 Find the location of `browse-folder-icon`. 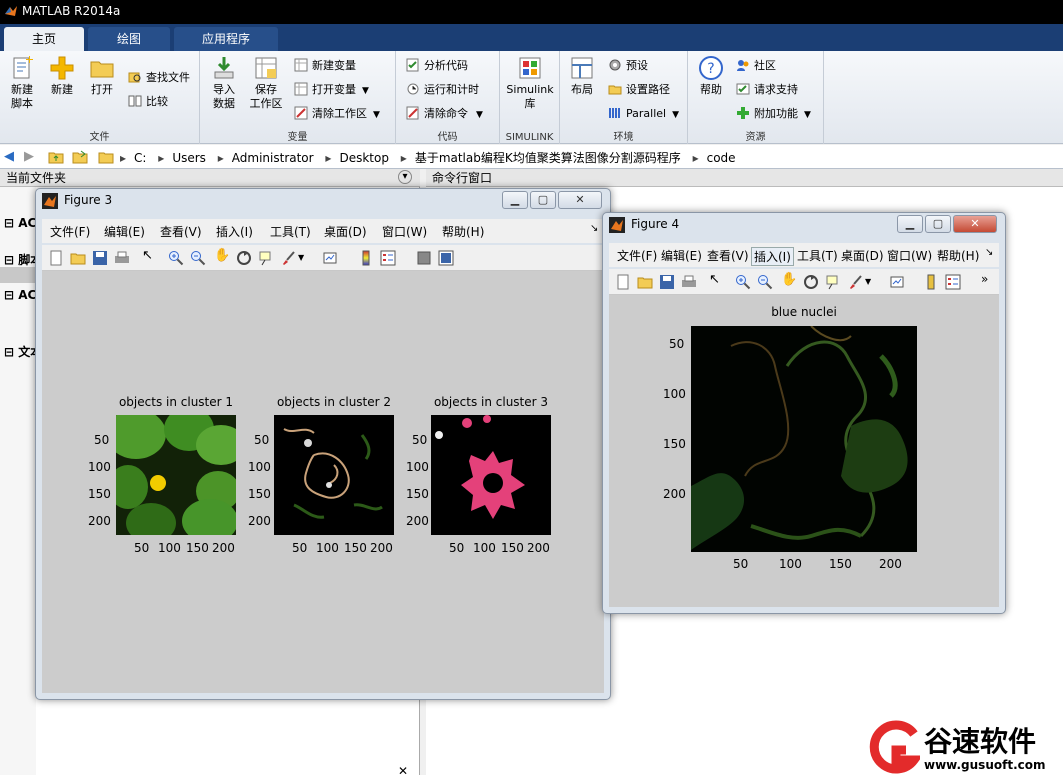

browse-folder-icon is located at coordinates (80, 157).